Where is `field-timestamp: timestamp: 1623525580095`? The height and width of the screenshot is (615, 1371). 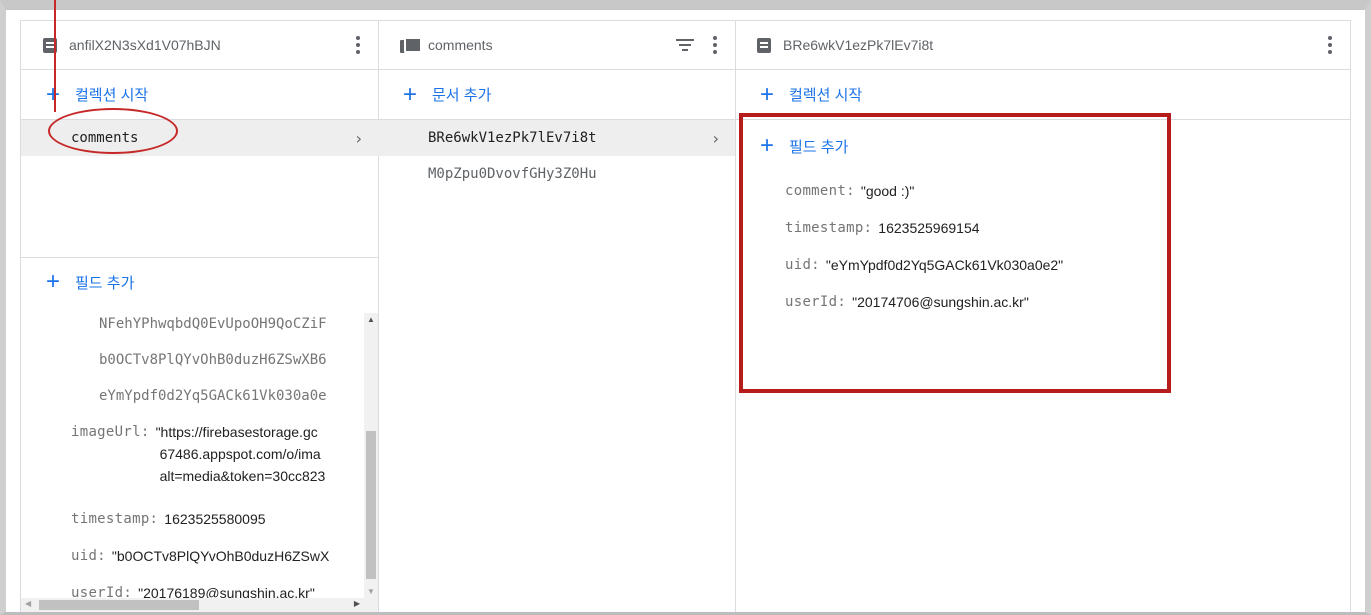
field-timestamp: timestamp: 1623525580095 is located at coordinates (199, 518).